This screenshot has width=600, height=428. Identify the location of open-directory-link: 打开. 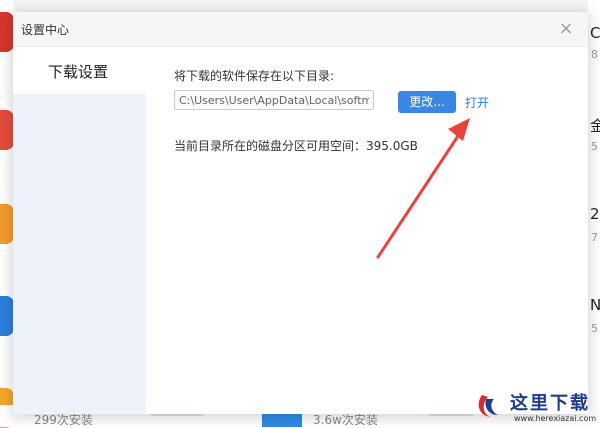
(477, 102).